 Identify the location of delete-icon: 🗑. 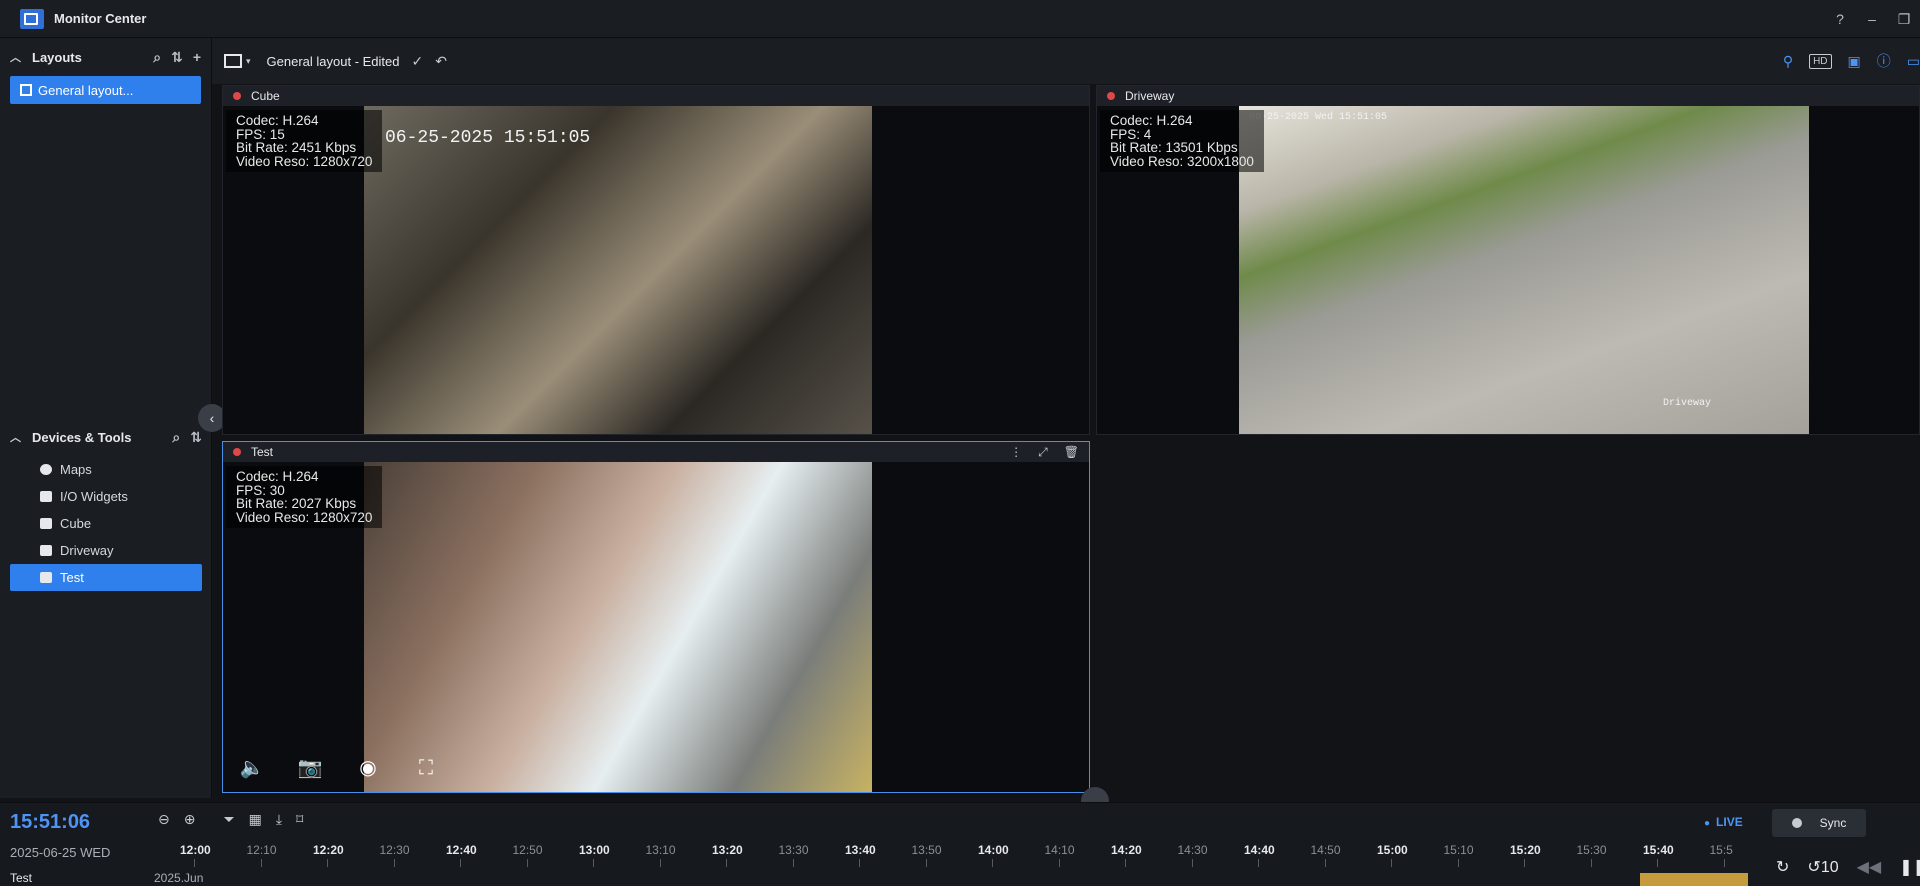
(1071, 452).